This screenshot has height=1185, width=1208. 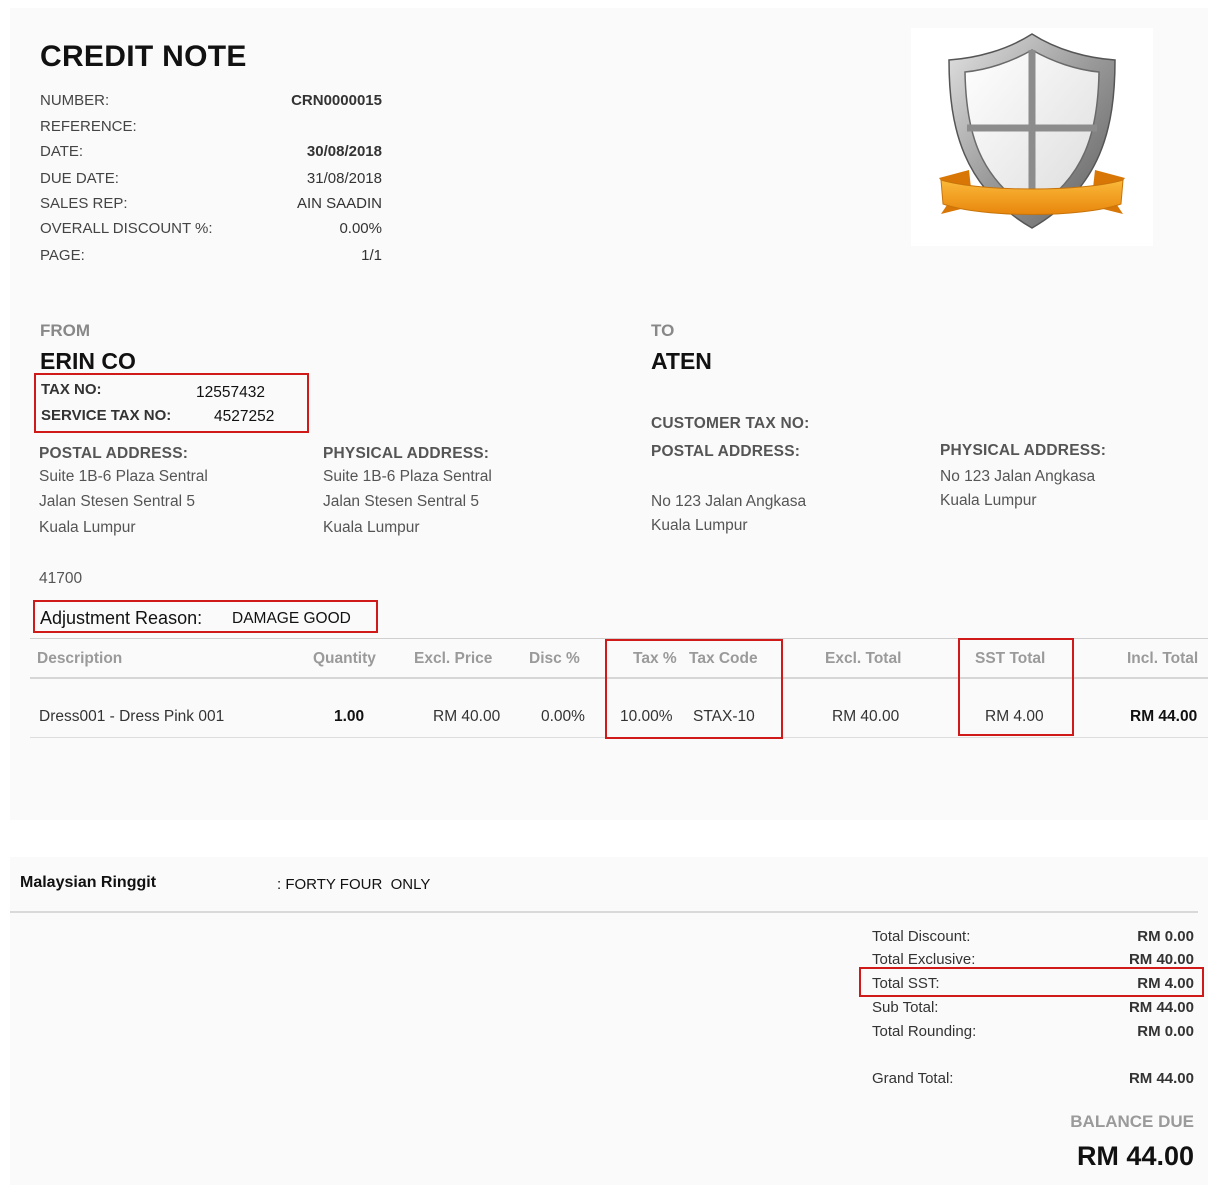 I want to click on meta-value-due-date: 31/08/2018, so click(x=344, y=178).